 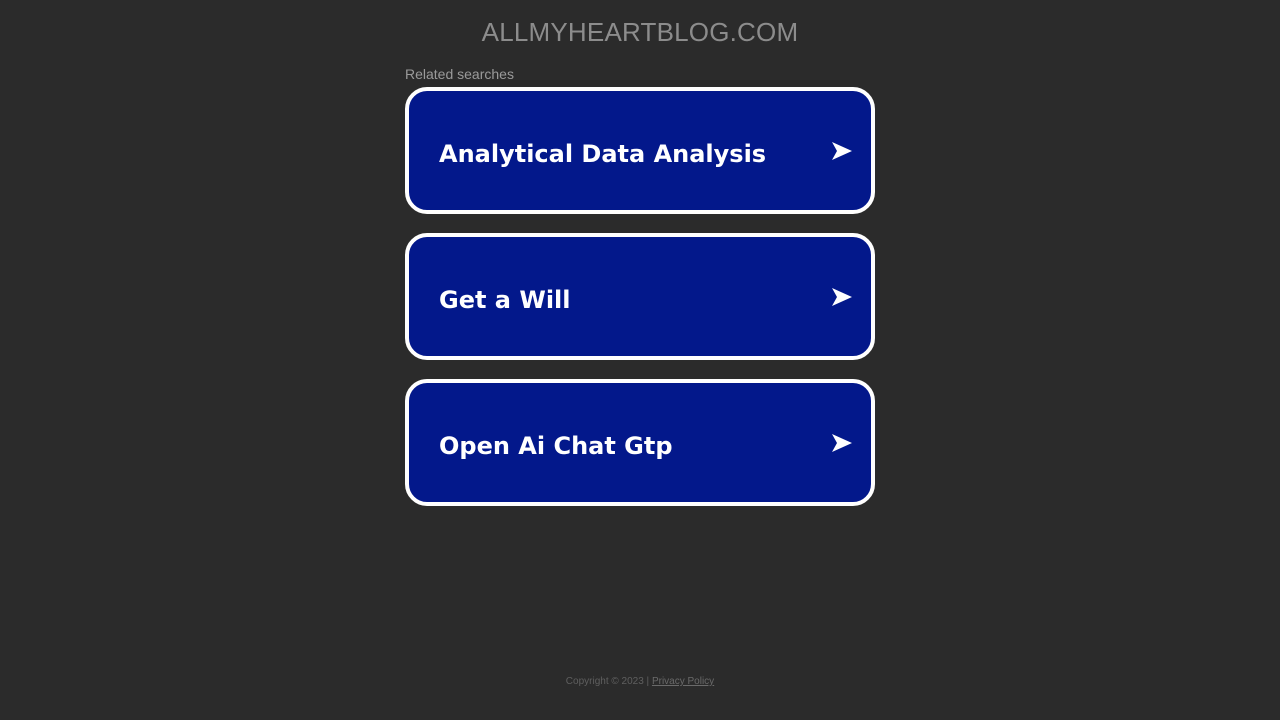 I want to click on related-search-link-analytical-data-analysis: Analytical Data Analysis, so click(x=640, y=150).